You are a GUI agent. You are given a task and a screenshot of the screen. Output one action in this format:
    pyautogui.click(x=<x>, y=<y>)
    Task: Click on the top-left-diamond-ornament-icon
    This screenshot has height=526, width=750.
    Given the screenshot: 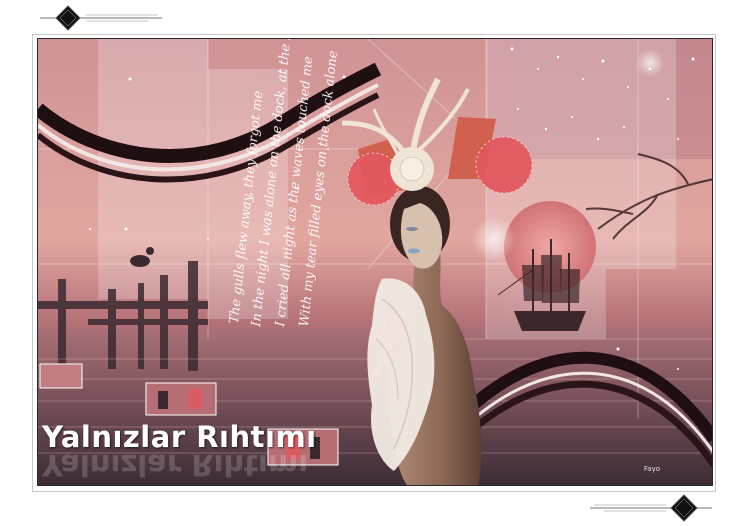 What is the action you would take?
    pyautogui.click(x=101, y=18)
    